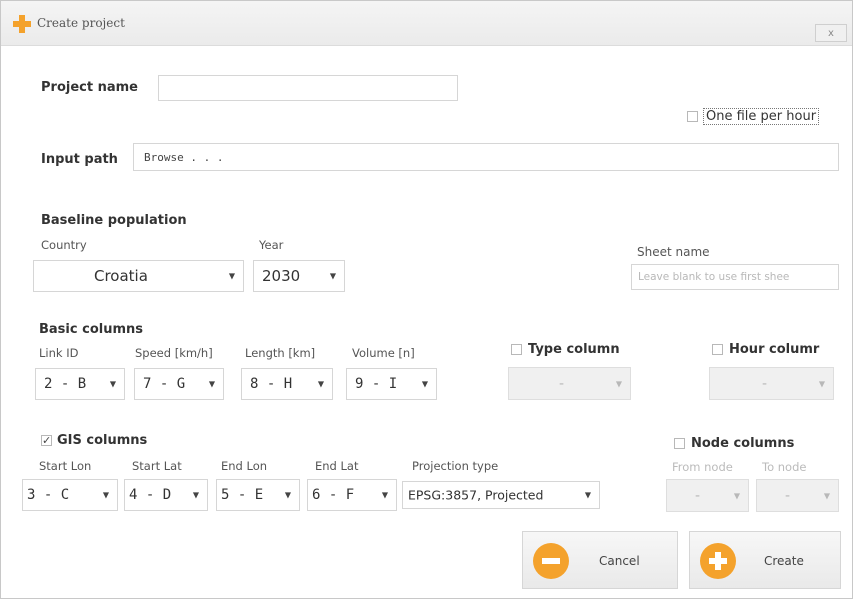 This screenshot has width=853, height=599. What do you see at coordinates (102, 440) in the screenshot?
I see `gis-columns-heading: GIS columns` at bounding box center [102, 440].